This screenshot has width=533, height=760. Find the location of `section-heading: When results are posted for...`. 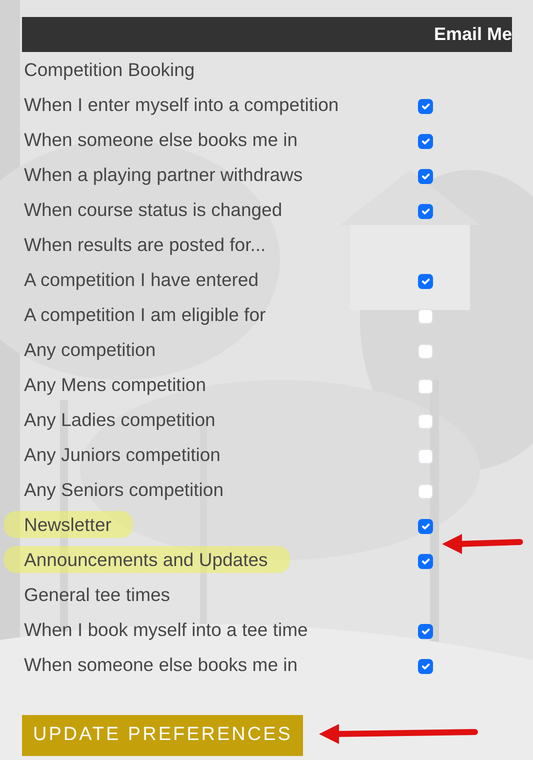

section-heading: When results are posted for... is located at coordinates (145, 244).